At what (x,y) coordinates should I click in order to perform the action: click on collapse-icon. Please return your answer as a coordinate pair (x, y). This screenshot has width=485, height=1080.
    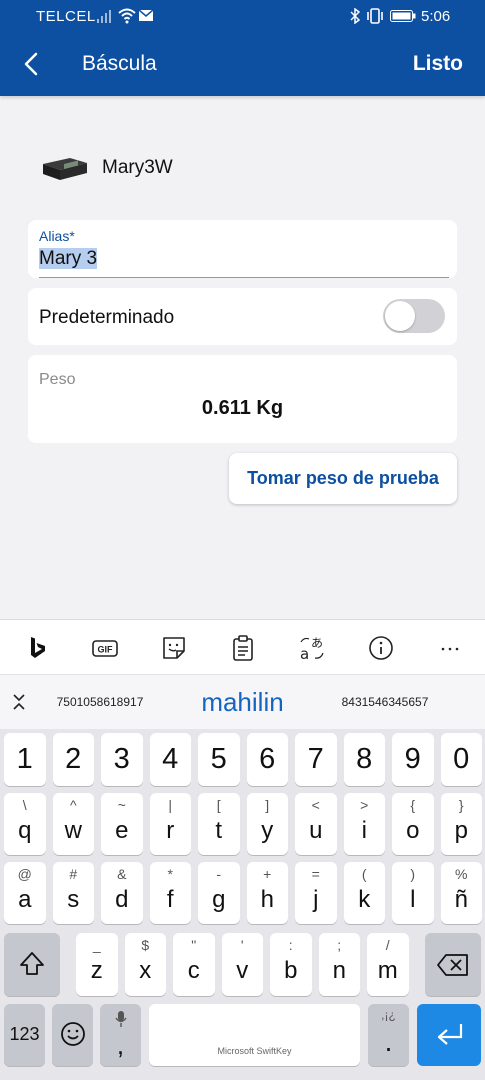
    Looking at the image, I should click on (19, 702).